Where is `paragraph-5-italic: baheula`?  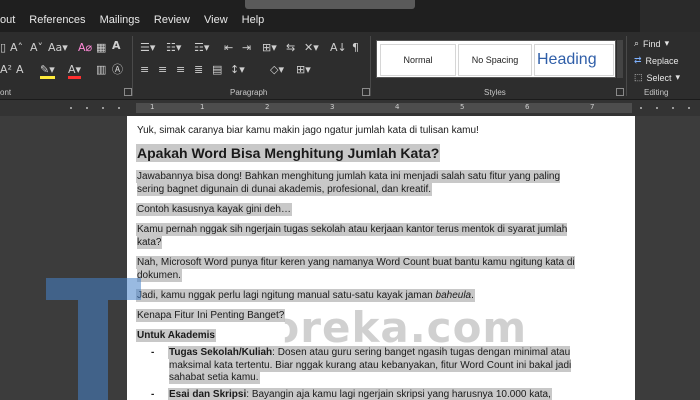 paragraph-5-italic: baheula is located at coordinates (453, 295).